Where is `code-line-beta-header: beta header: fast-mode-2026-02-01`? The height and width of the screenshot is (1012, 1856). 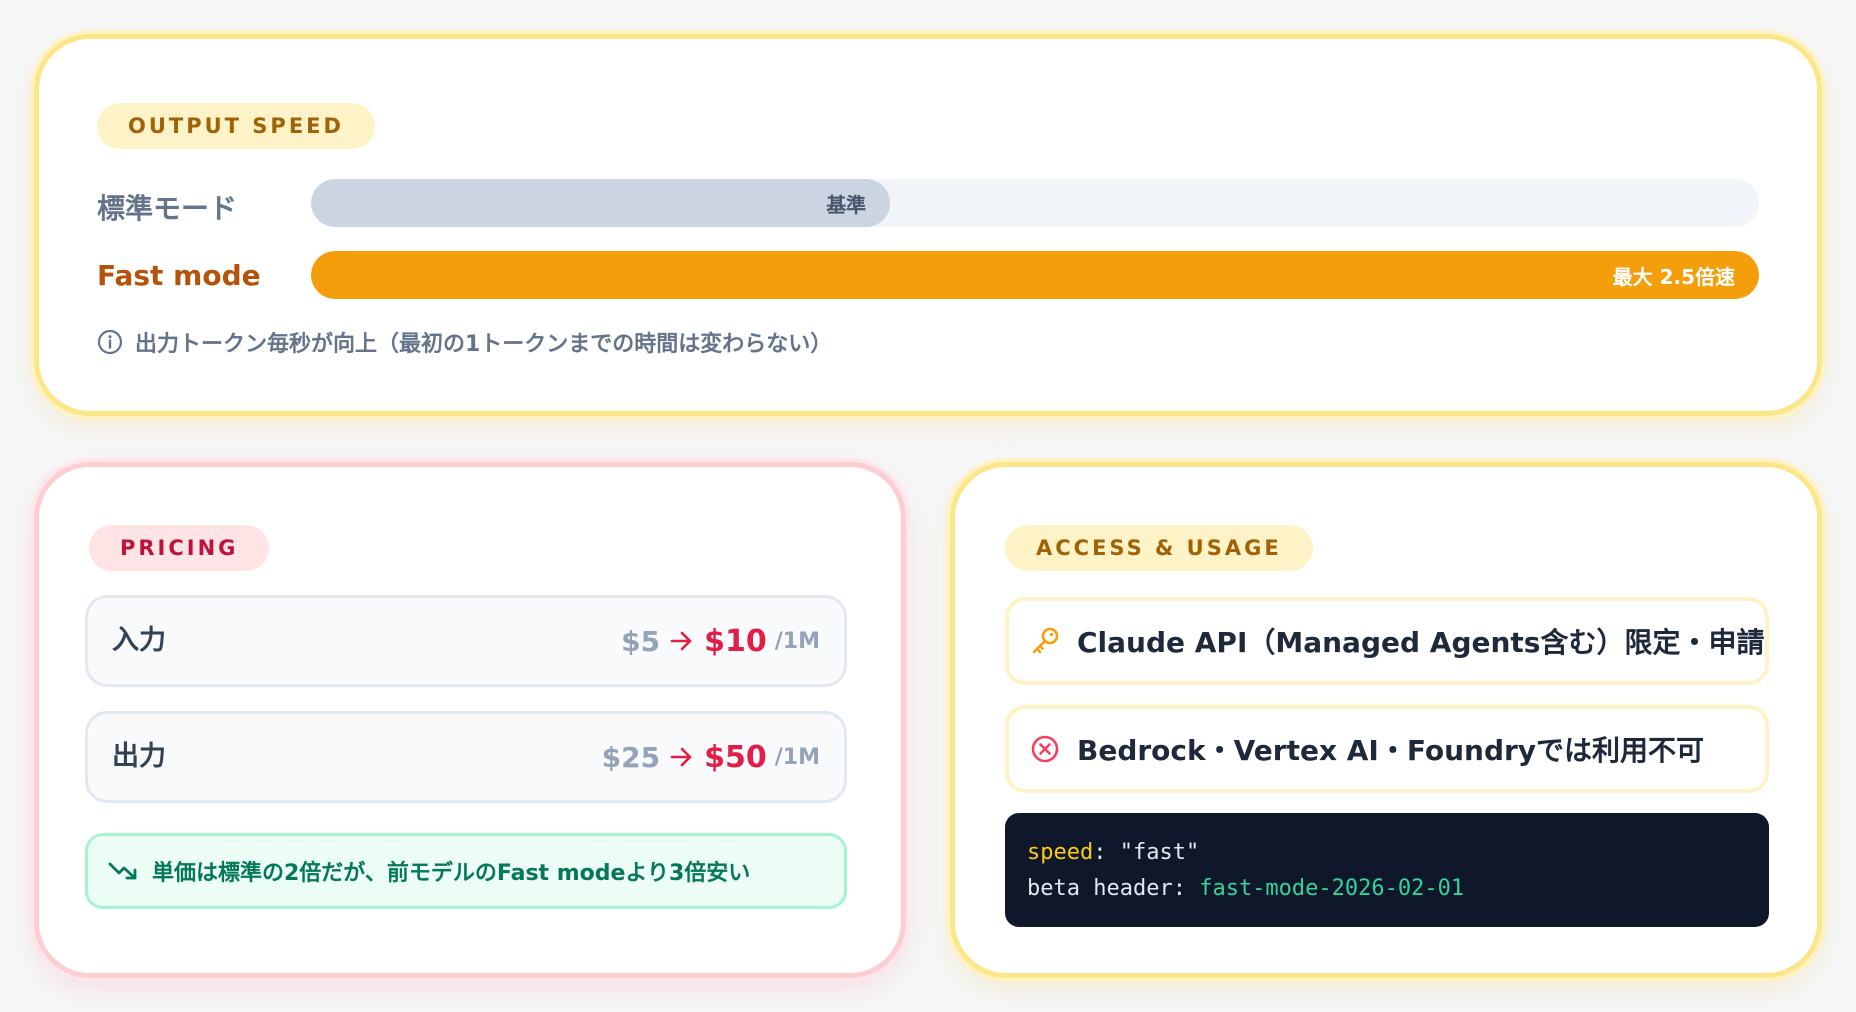 code-line-beta-header: beta header: fast-mode-2026-02-01 is located at coordinates (1387, 889).